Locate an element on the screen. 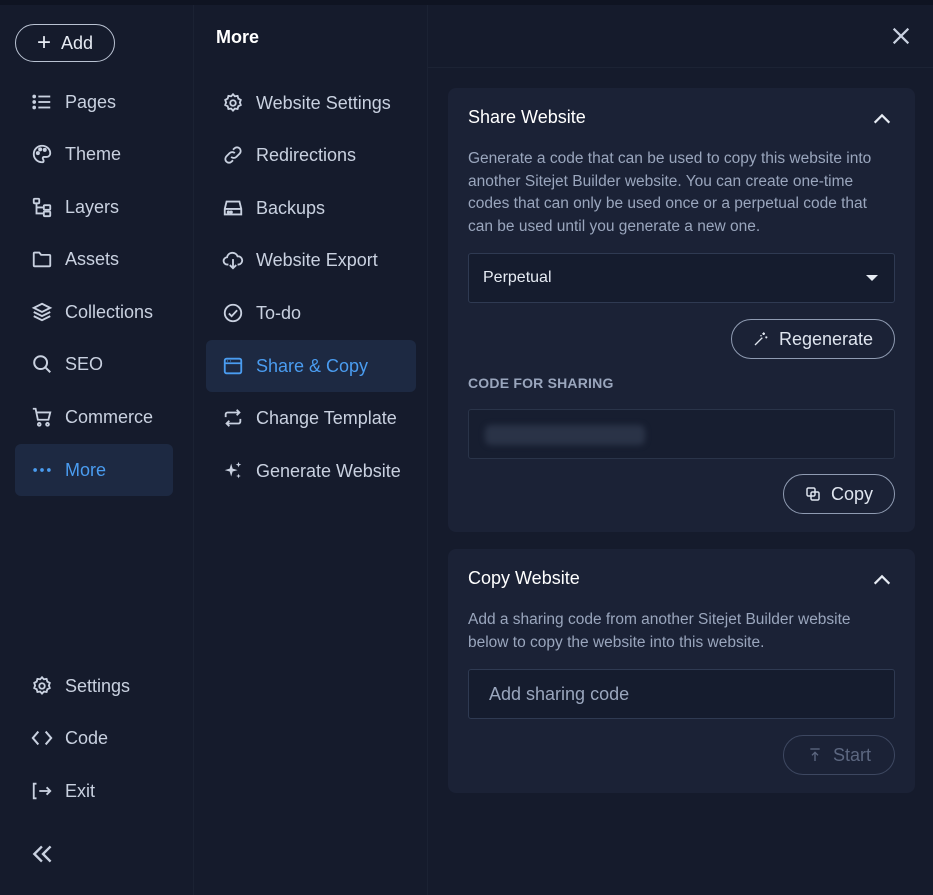  sidebar-item-seo: SEO is located at coordinates (94, 364).